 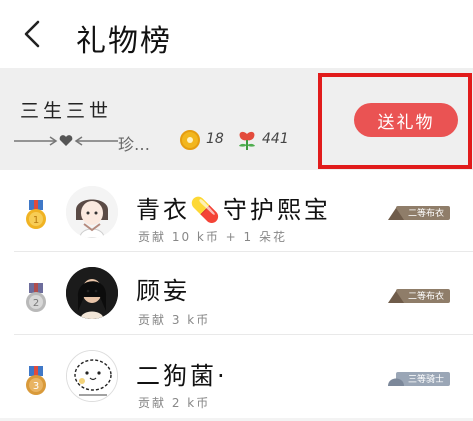 What do you see at coordinates (66, 111) in the screenshot?
I see `user-name: 三生三世` at bounding box center [66, 111].